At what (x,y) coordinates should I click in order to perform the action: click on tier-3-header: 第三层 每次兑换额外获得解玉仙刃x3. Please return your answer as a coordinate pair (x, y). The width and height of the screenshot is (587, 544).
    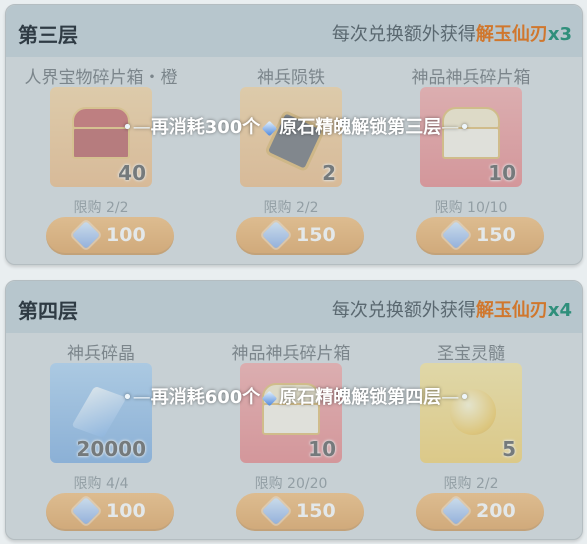
    Looking at the image, I should click on (294, 31).